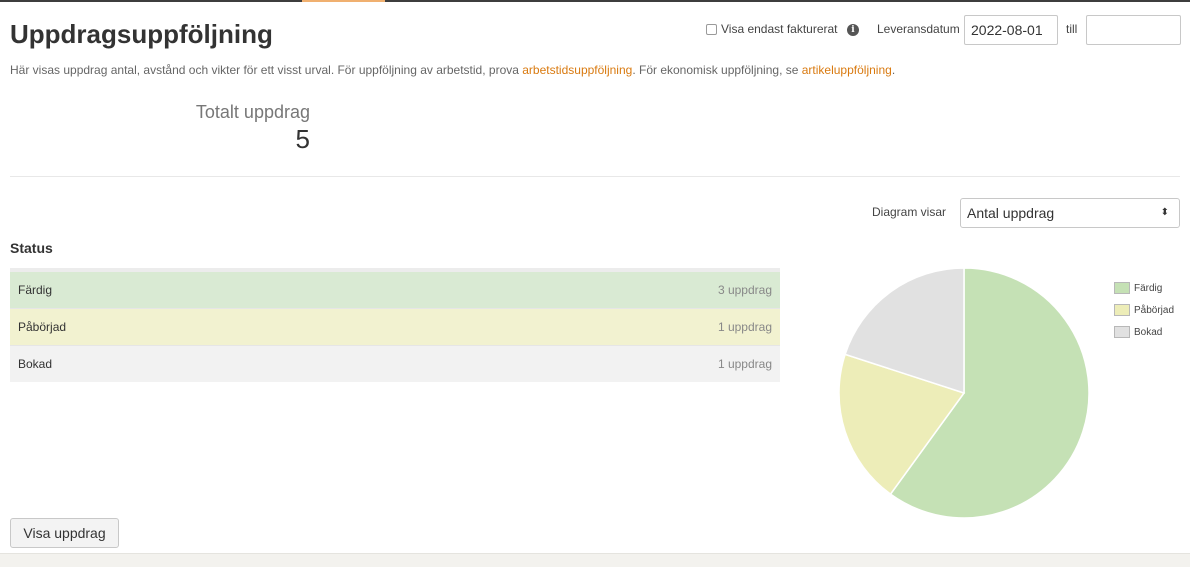 Image resolution: width=1190 pixels, height=567 pixels. I want to click on till-label: till, so click(1072, 29).